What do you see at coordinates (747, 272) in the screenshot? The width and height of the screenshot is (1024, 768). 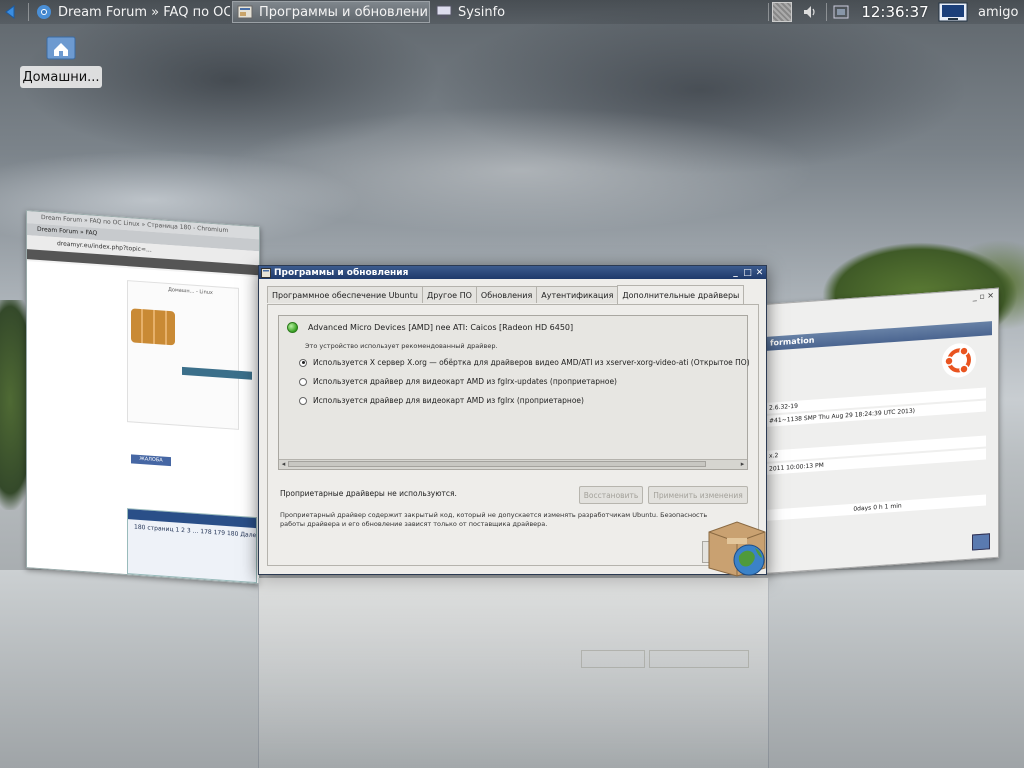 I see `maximize-icon: □` at bounding box center [747, 272].